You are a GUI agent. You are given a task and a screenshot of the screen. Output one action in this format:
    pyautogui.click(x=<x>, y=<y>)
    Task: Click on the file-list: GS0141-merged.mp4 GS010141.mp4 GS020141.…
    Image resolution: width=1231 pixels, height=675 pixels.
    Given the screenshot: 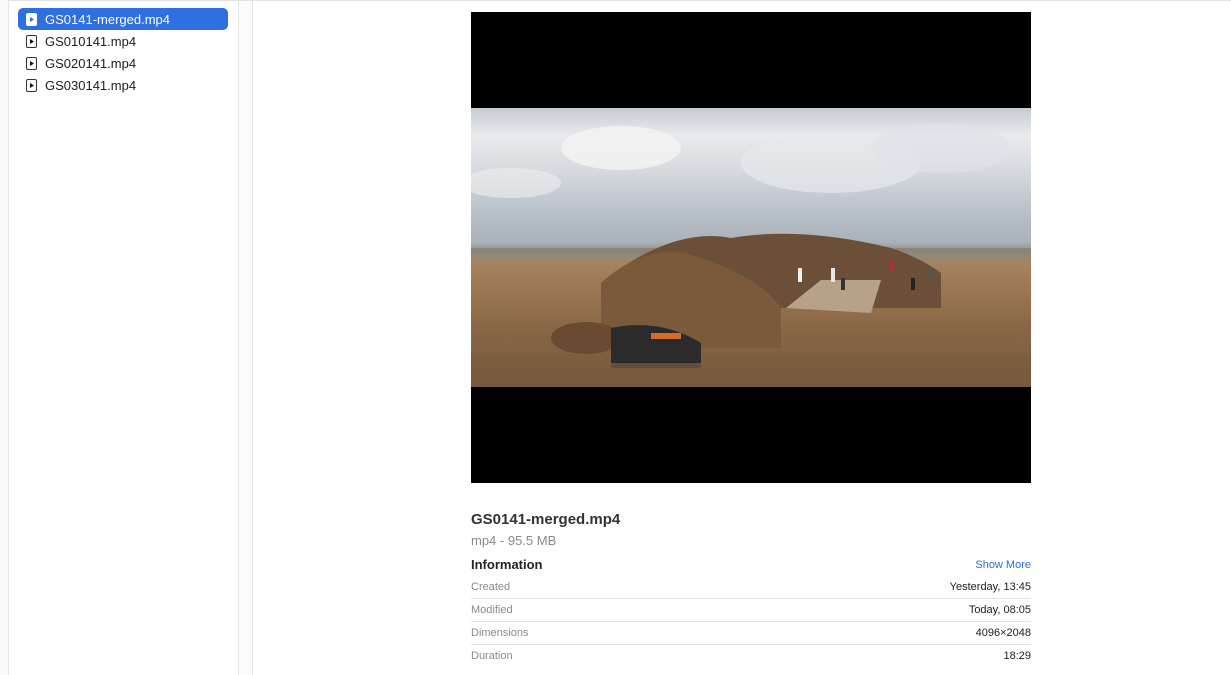 What is the action you would take?
    pyautogui.click(x=123, y=52)
    